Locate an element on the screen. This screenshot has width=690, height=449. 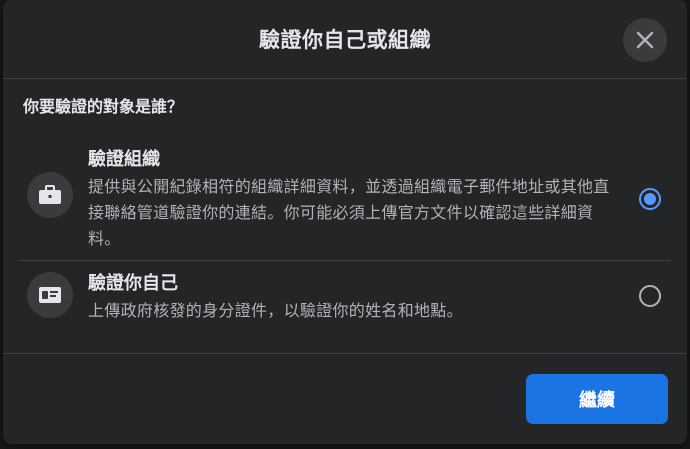
close-icon is located at coordinates (645, 40).